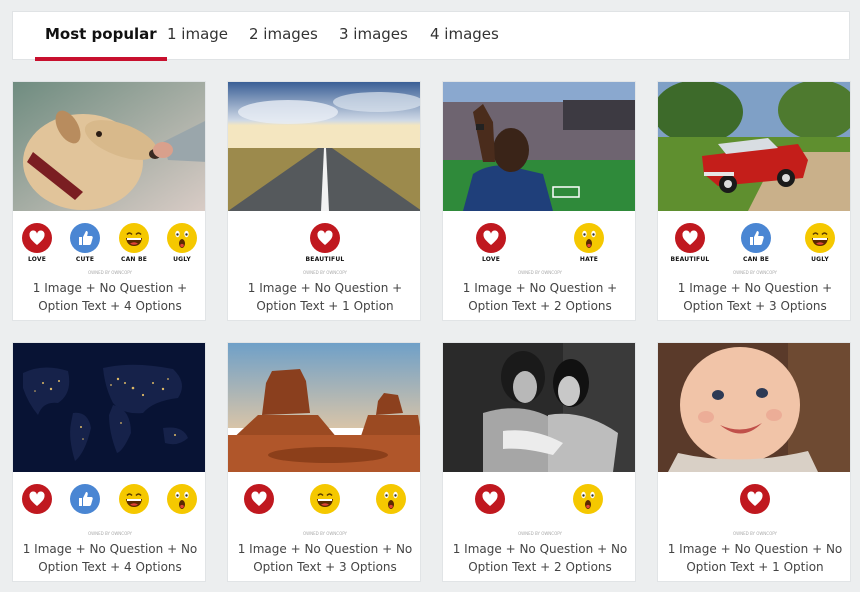 The width and height of the screenshot is (860, 592). Describe the element at coordinates (197, 36) in the screenshot. I see `tab-1-image: 1 image` at that location.